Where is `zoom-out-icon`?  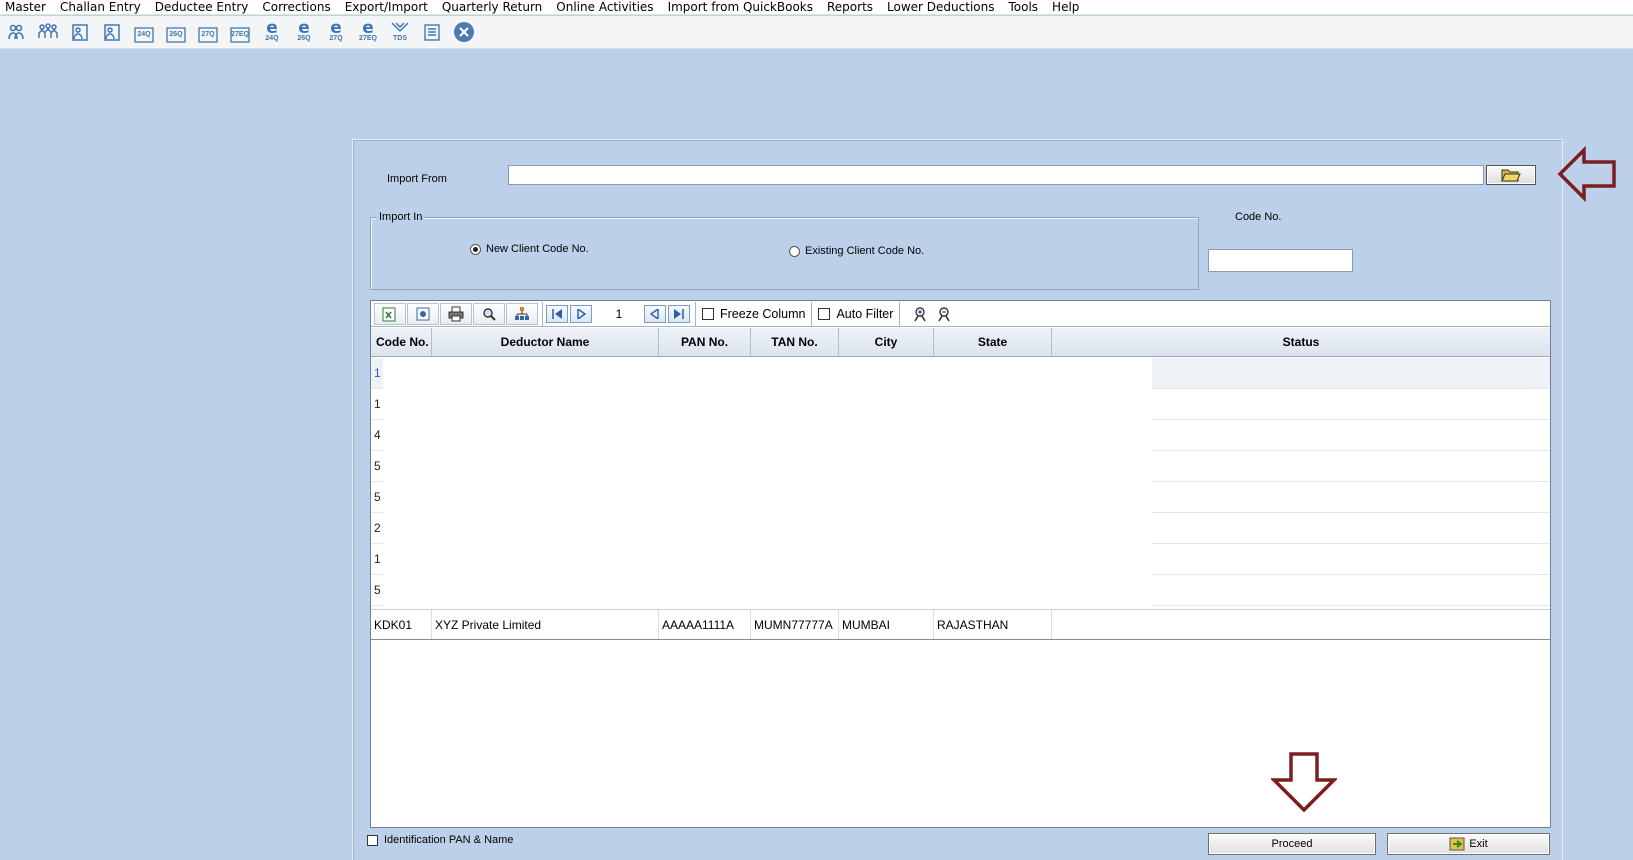
zoom-out-icon is located at coordinates (944, 314).